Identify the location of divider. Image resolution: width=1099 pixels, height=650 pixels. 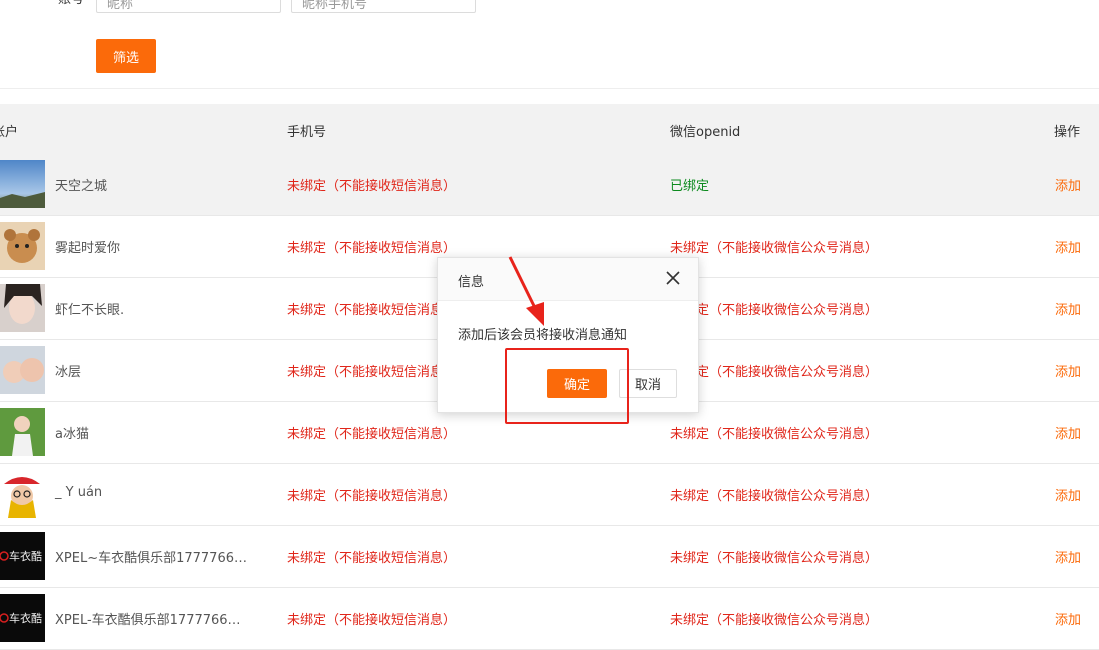
(549, 88).